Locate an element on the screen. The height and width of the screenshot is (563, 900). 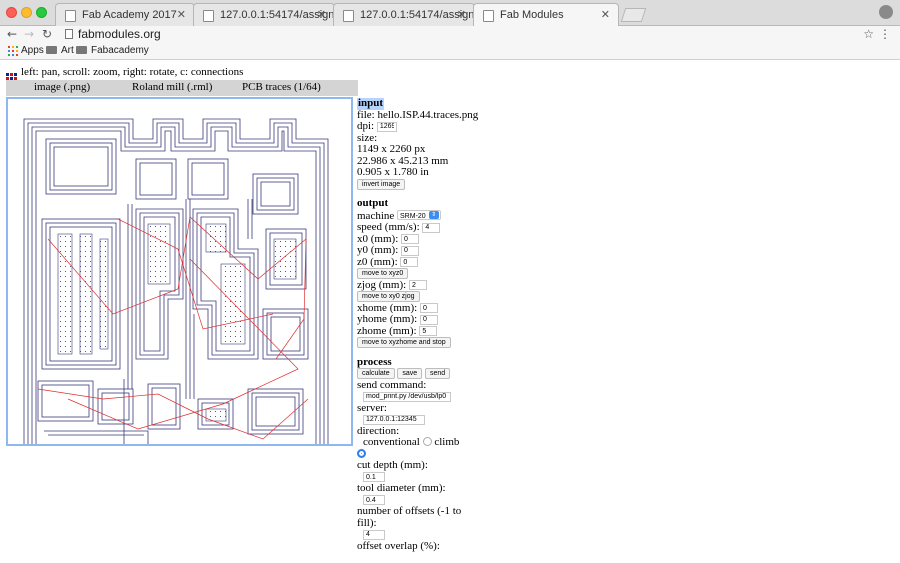
server-label: server: is located at coordinates (372, 407).